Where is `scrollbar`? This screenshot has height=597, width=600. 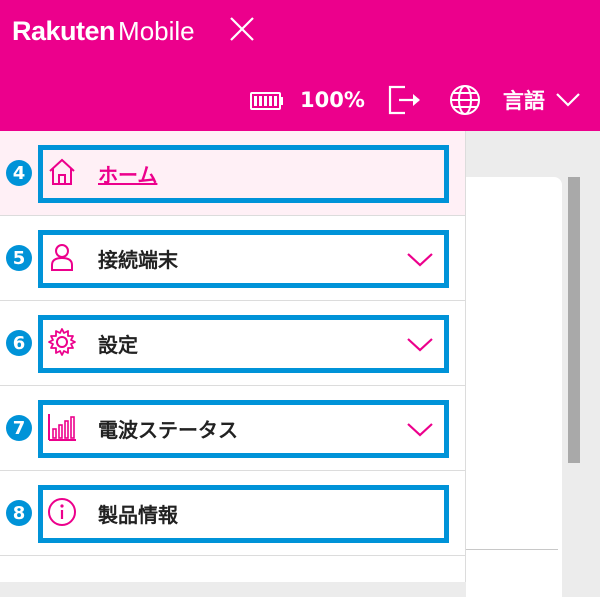 scrollbar is located at coordinates (574, 320).